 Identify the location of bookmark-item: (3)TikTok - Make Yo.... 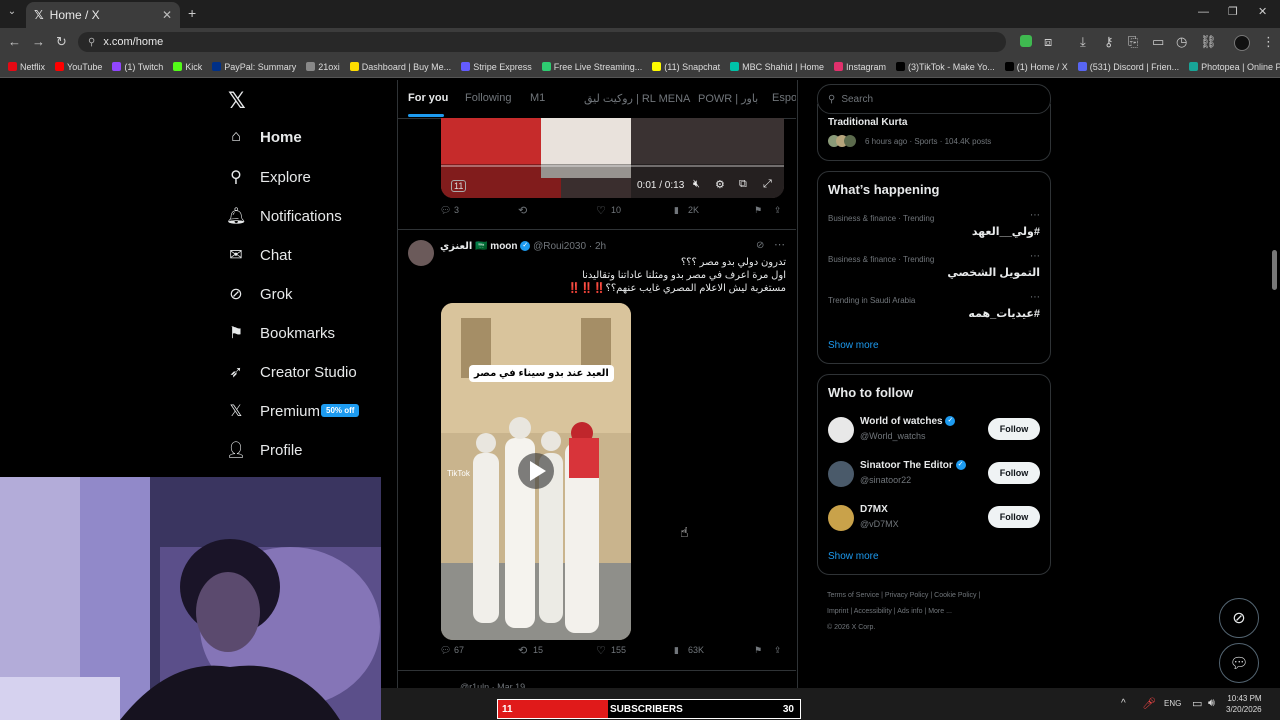
(945, 67).